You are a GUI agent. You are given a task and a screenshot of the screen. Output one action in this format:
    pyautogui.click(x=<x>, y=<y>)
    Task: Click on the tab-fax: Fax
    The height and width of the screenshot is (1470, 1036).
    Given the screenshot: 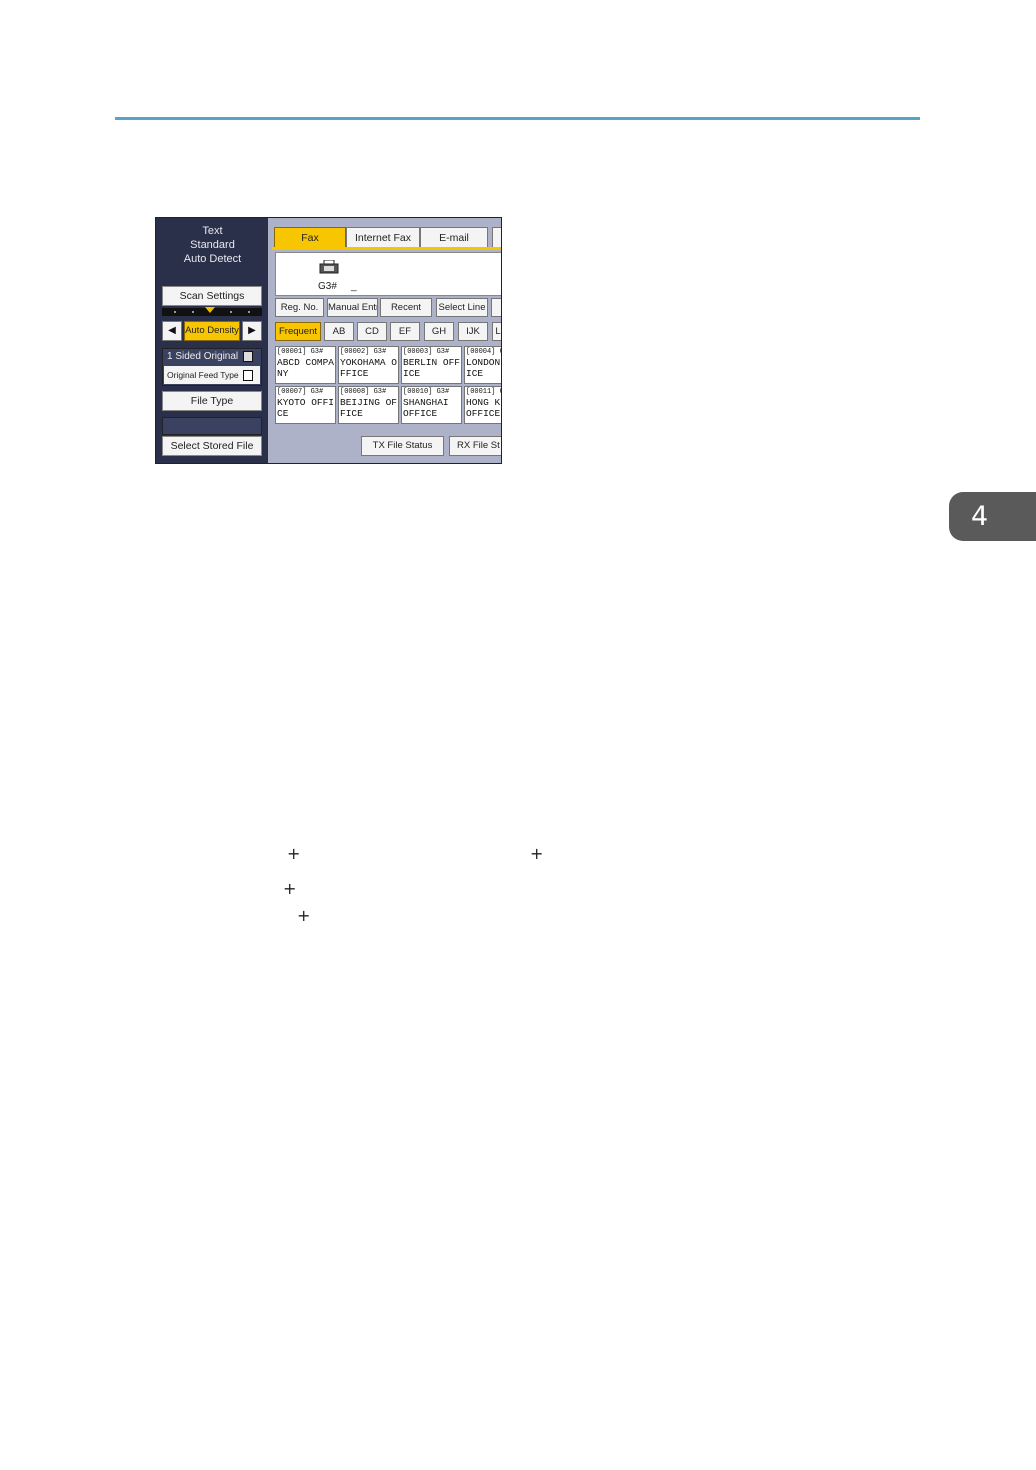 What is the action you would take?
    pyautogui.click(x=310, y=237)
    